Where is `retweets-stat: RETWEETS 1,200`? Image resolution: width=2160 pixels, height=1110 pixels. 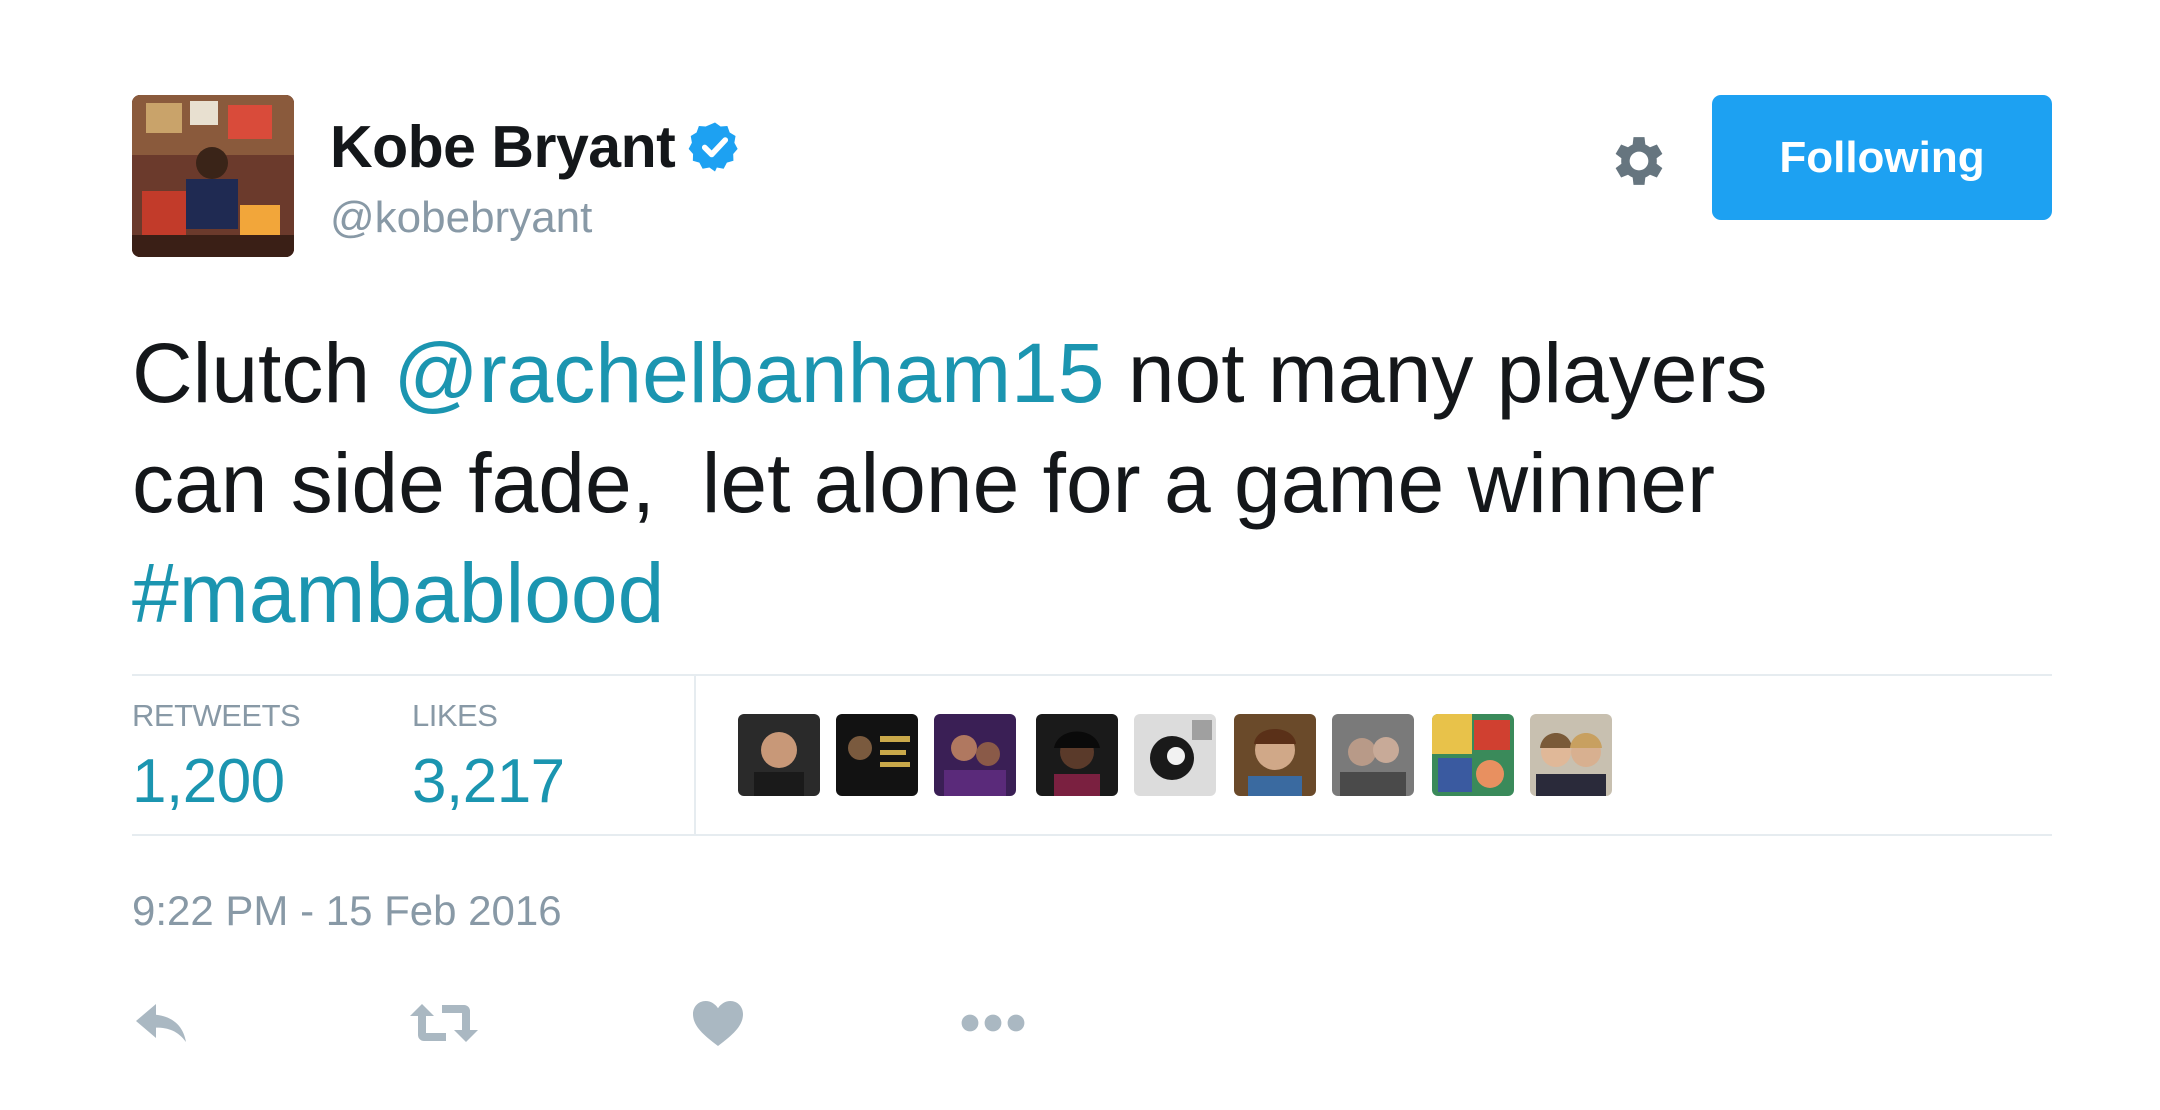
retweets-stat: RETWEETS 1,200 is located at coordinates (216, 757).